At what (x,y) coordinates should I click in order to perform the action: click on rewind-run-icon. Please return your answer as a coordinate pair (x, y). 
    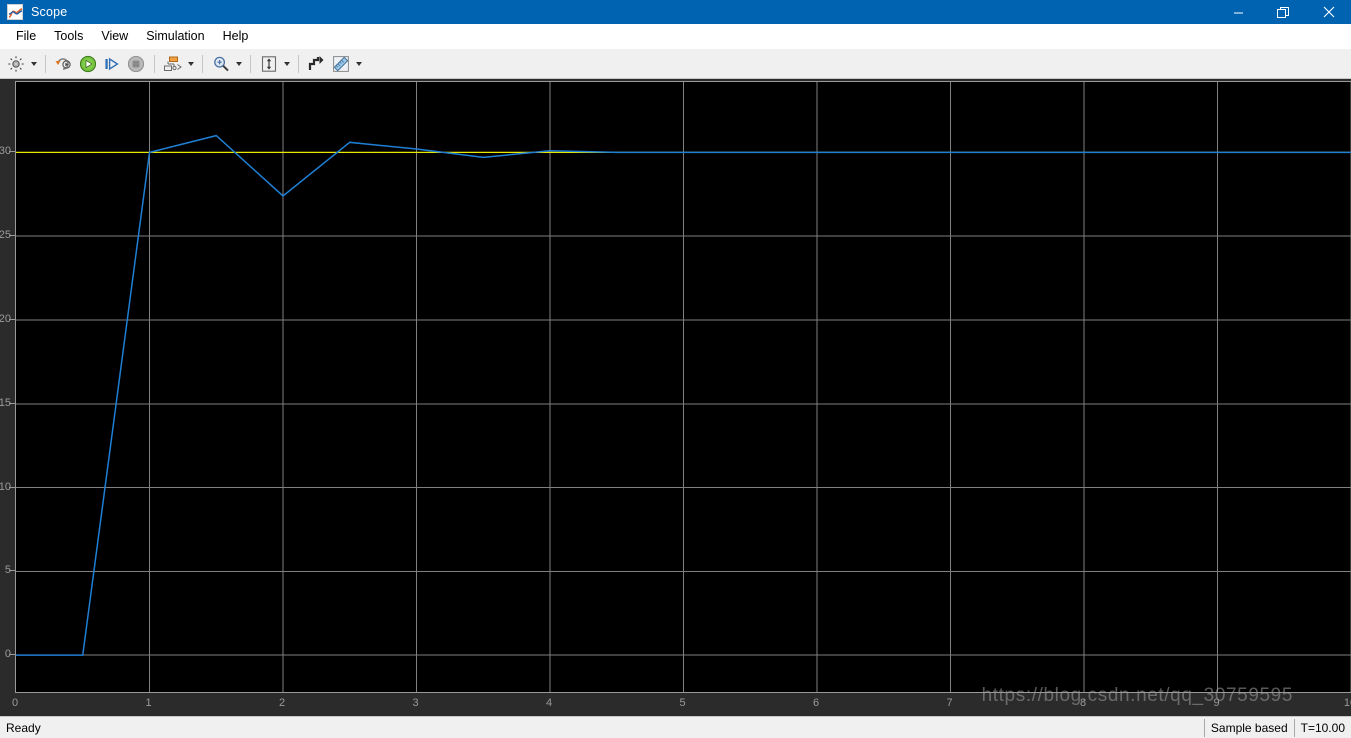
    Looking at the image, I should click on (63, 63).